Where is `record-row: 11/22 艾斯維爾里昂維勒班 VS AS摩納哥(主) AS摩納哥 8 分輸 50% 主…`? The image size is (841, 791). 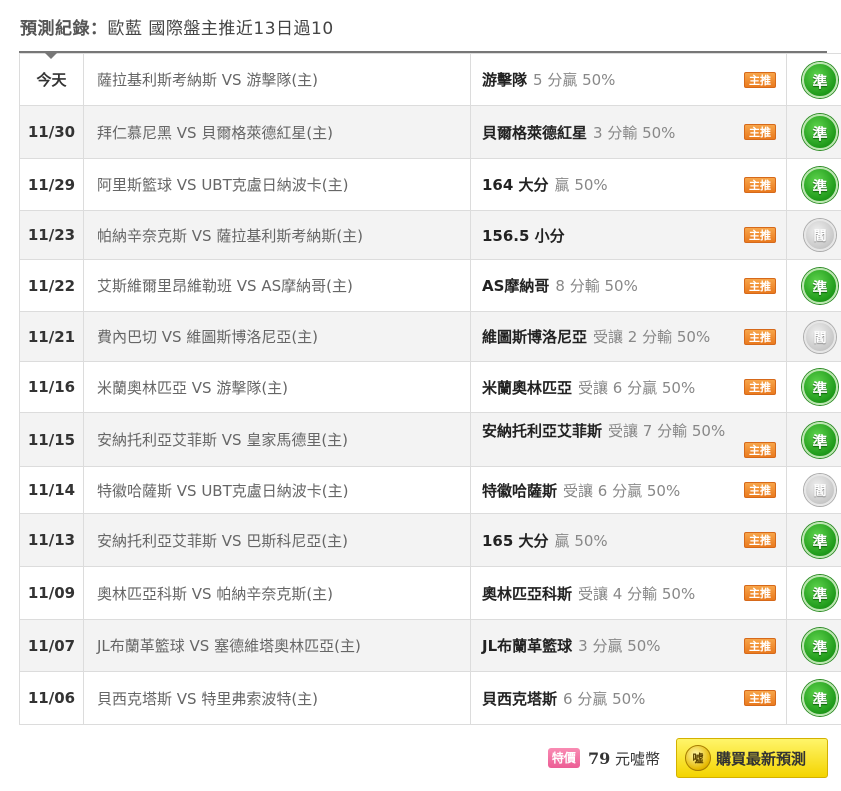 record-row: 11/22 艾斯維爾里昂維勒班 VS AS摩納哥(主) AS摩納哥 8 分輸 50% 主… is located at coordinates (430, 285).